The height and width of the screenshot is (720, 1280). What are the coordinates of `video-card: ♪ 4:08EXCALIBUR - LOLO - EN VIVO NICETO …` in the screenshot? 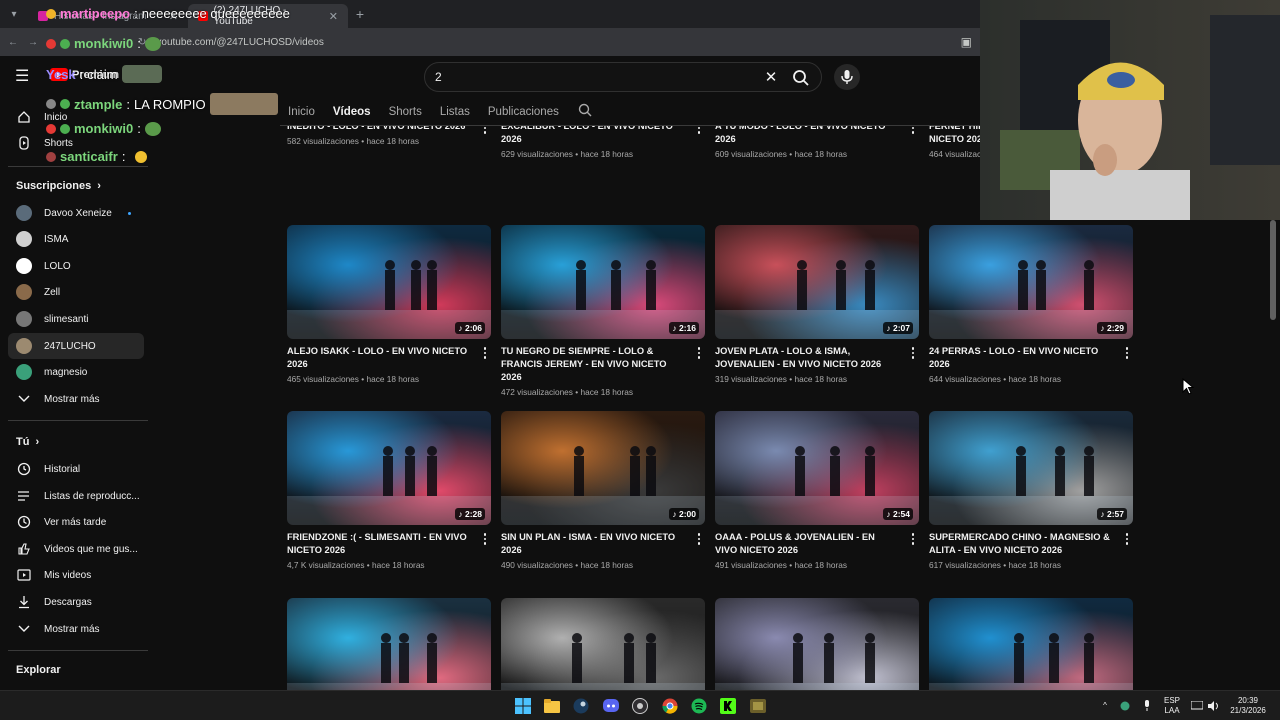 It's located at (603, 142).